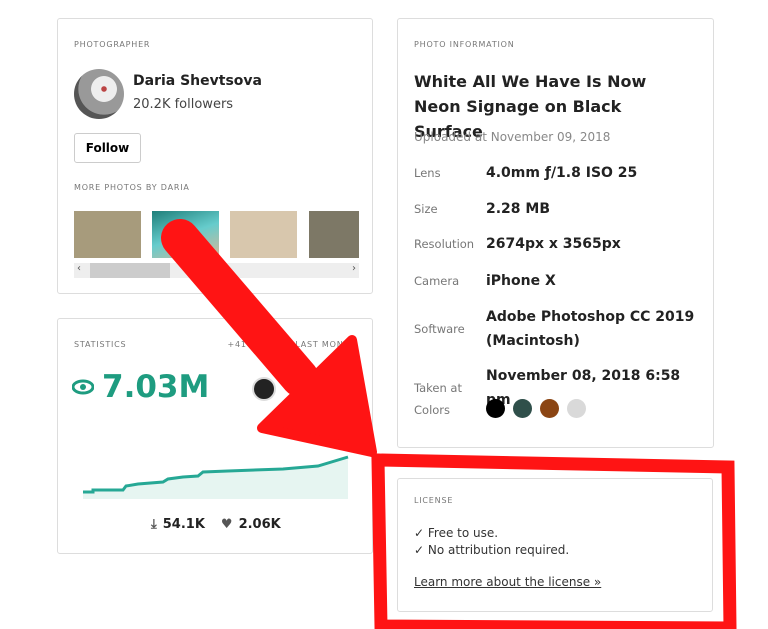 Image resolution: width=768 pixels, height=629 pixels. What do you see at coordinates (240, 308) in the screenshot?
I see `annotation-arrow-shaft` at bounding box center [240, 308].